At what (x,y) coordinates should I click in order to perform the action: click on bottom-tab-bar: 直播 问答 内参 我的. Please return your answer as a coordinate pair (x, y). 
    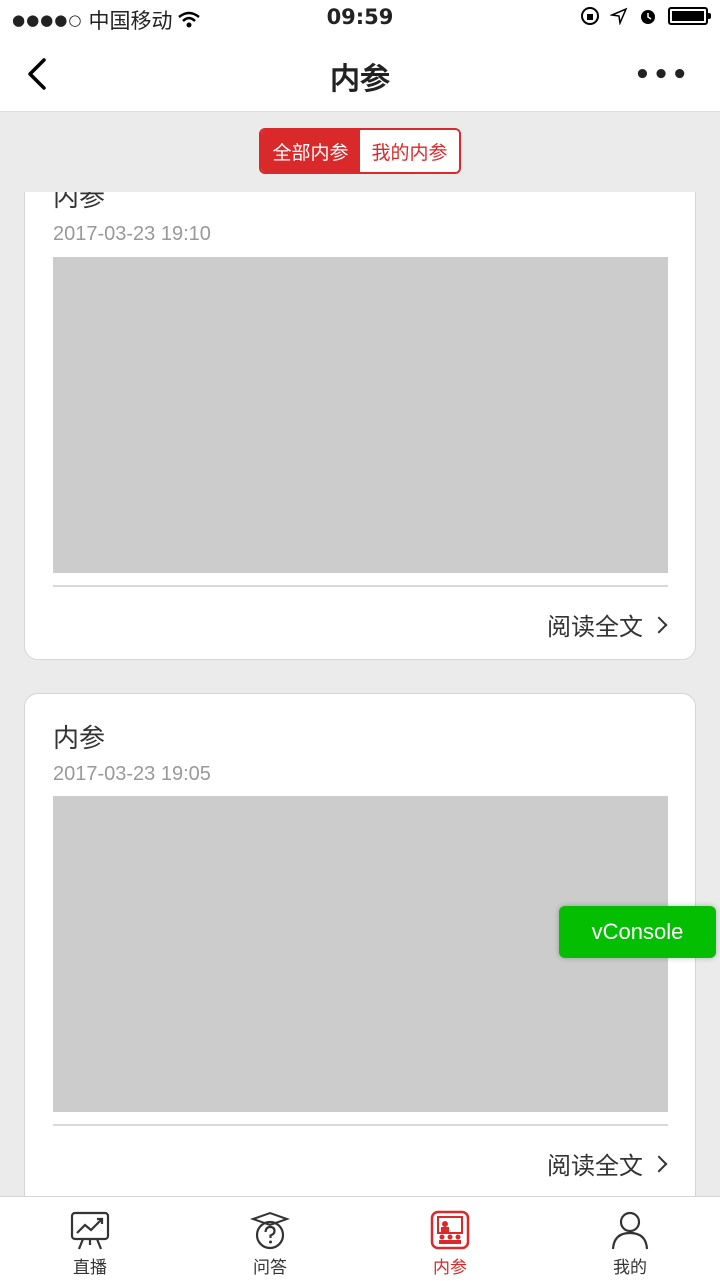
    Looking at the image, I should click on (360, 1238).